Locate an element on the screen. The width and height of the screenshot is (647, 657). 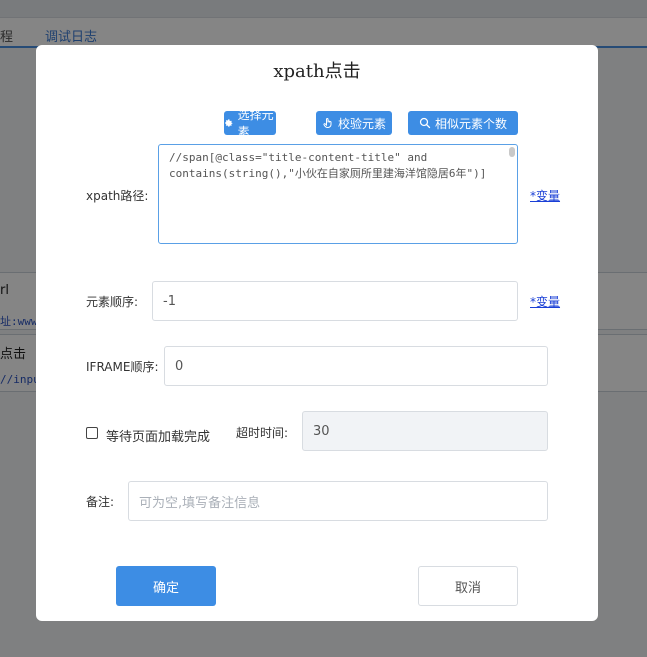
iframe-order-value: 0 is located at coordinates (179, 366).